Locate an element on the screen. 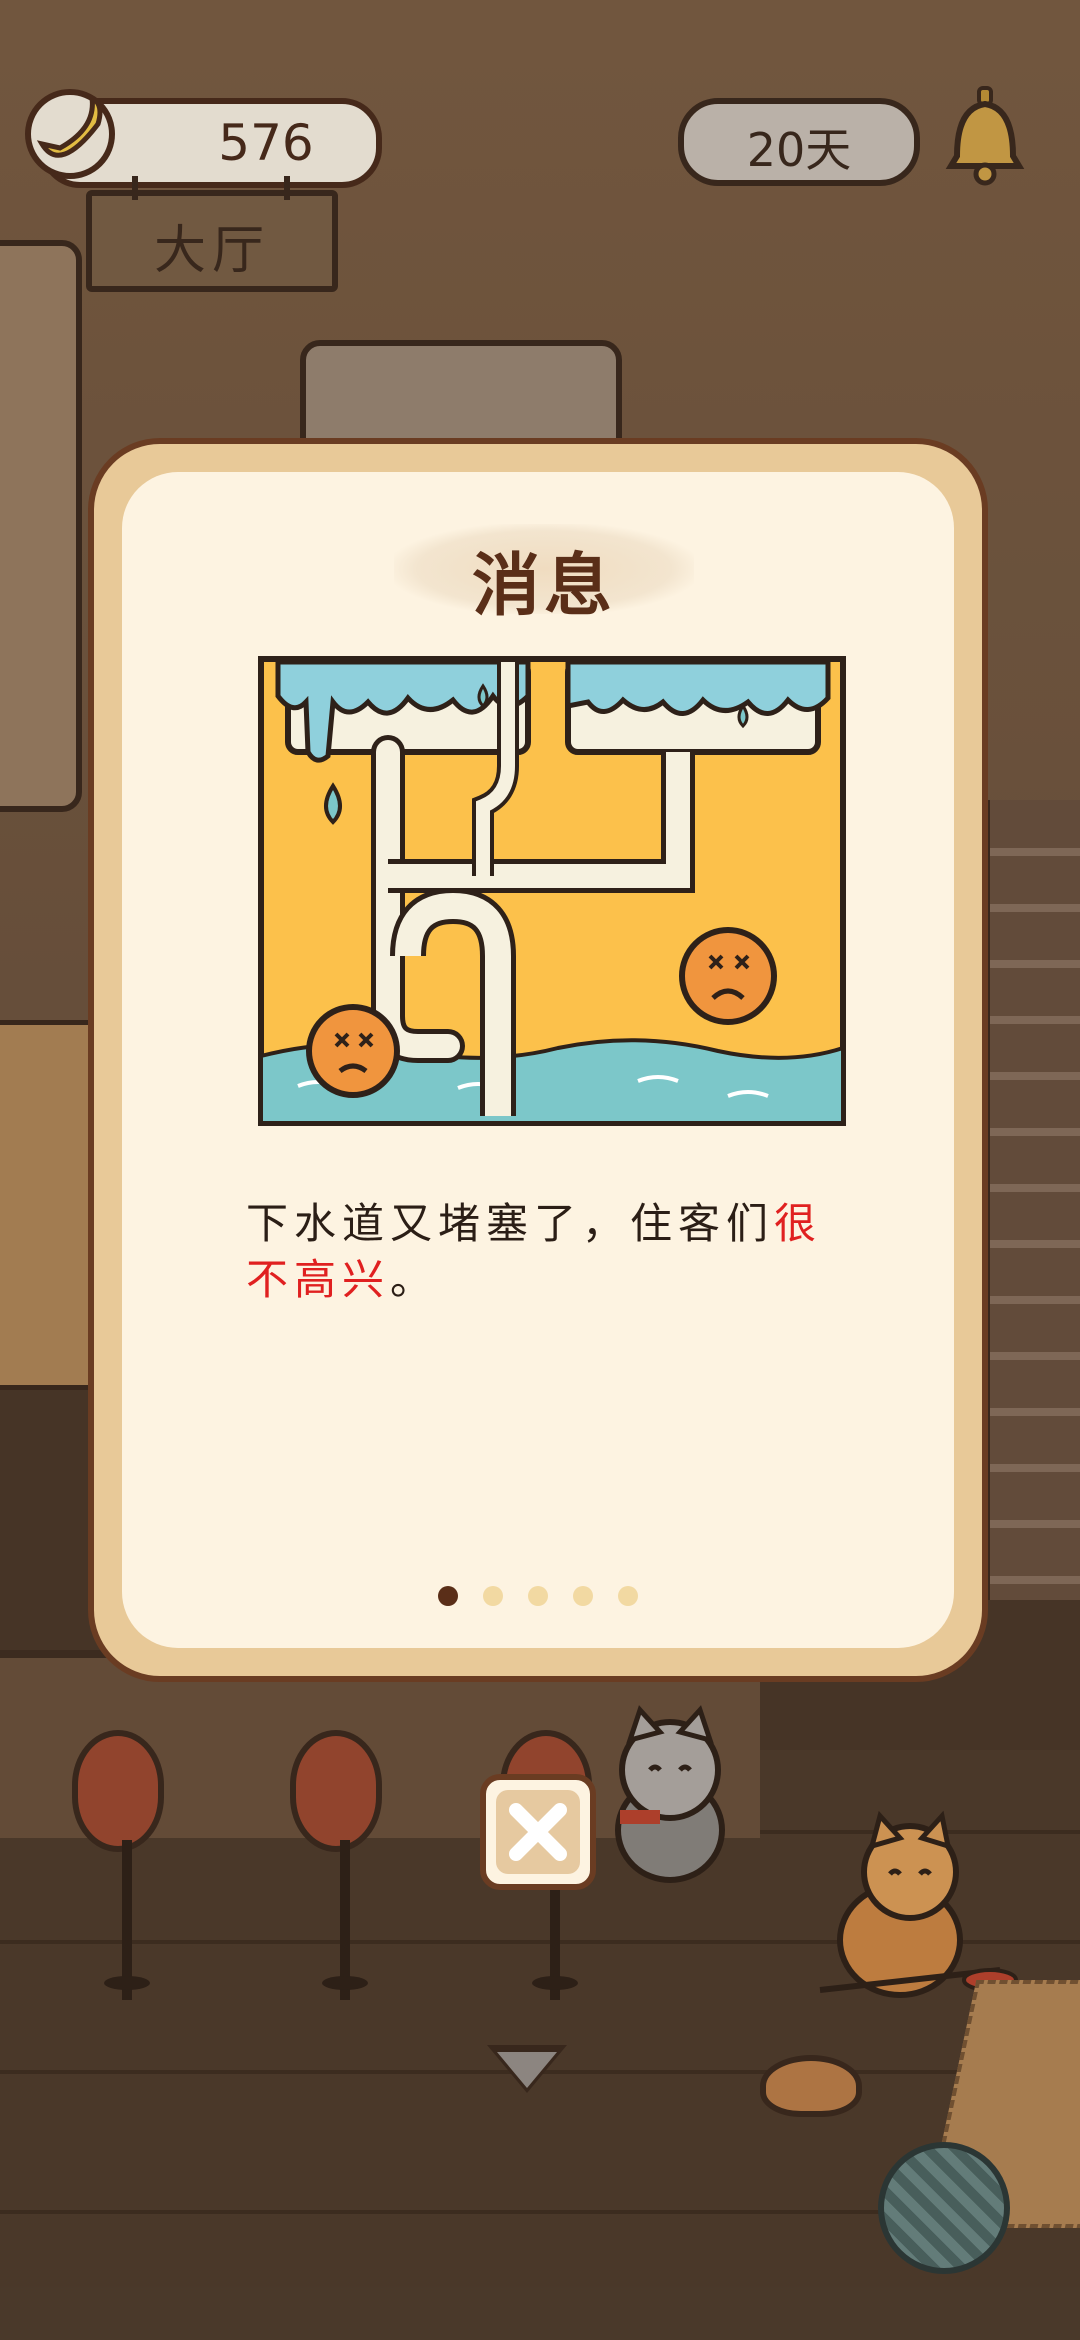  page-indicator is located at coordinates (538, 1601).